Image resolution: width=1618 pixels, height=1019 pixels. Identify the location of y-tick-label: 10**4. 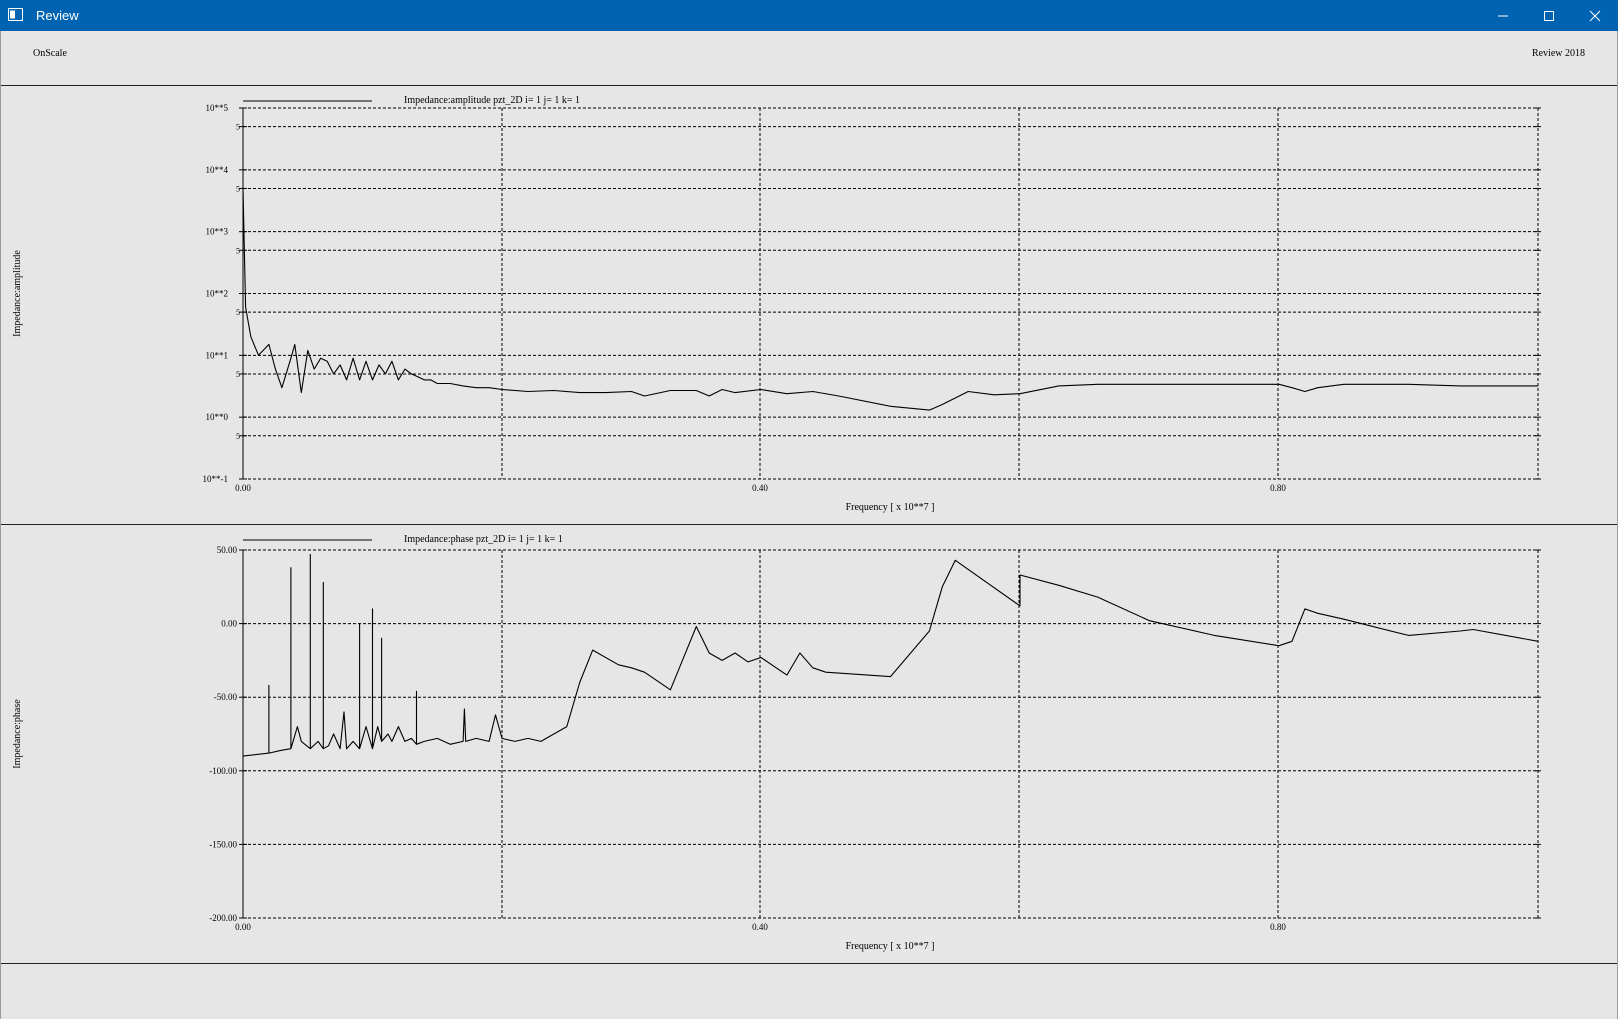
(217, 170).